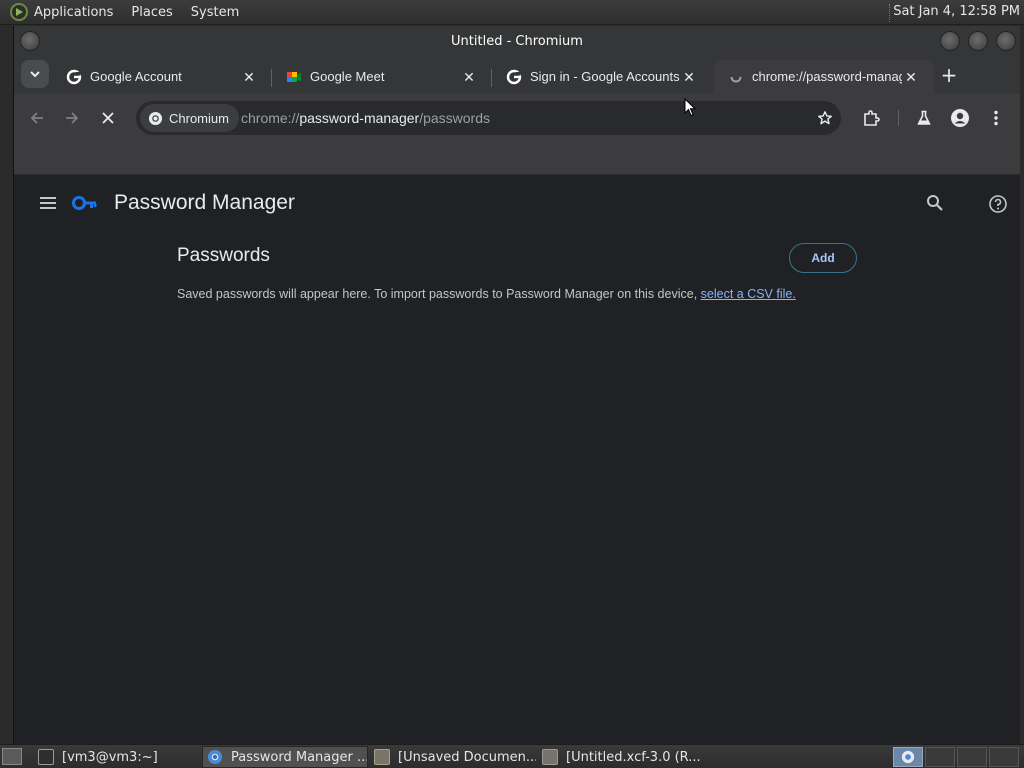  Describe the element at coordinates (949, 75) in the screenshot. I see `new-tab-button: +` at that location.